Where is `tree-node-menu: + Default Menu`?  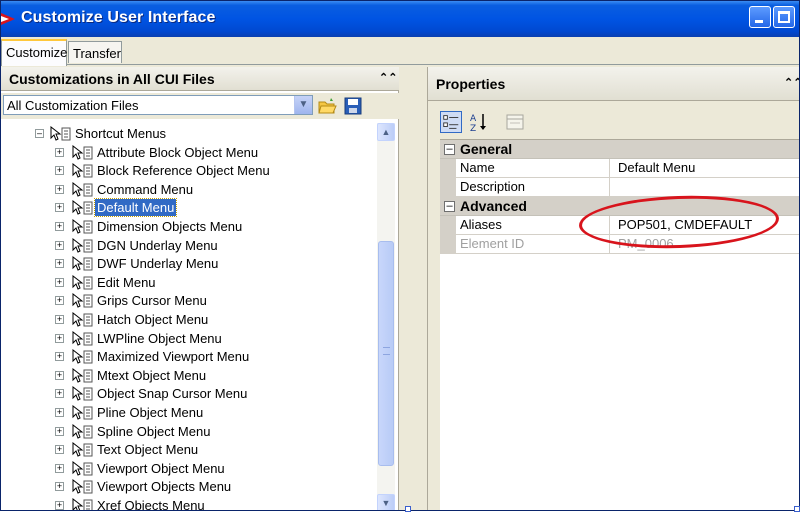 tree-node-menu: + Default Menu is located at coordinates (186, 208).